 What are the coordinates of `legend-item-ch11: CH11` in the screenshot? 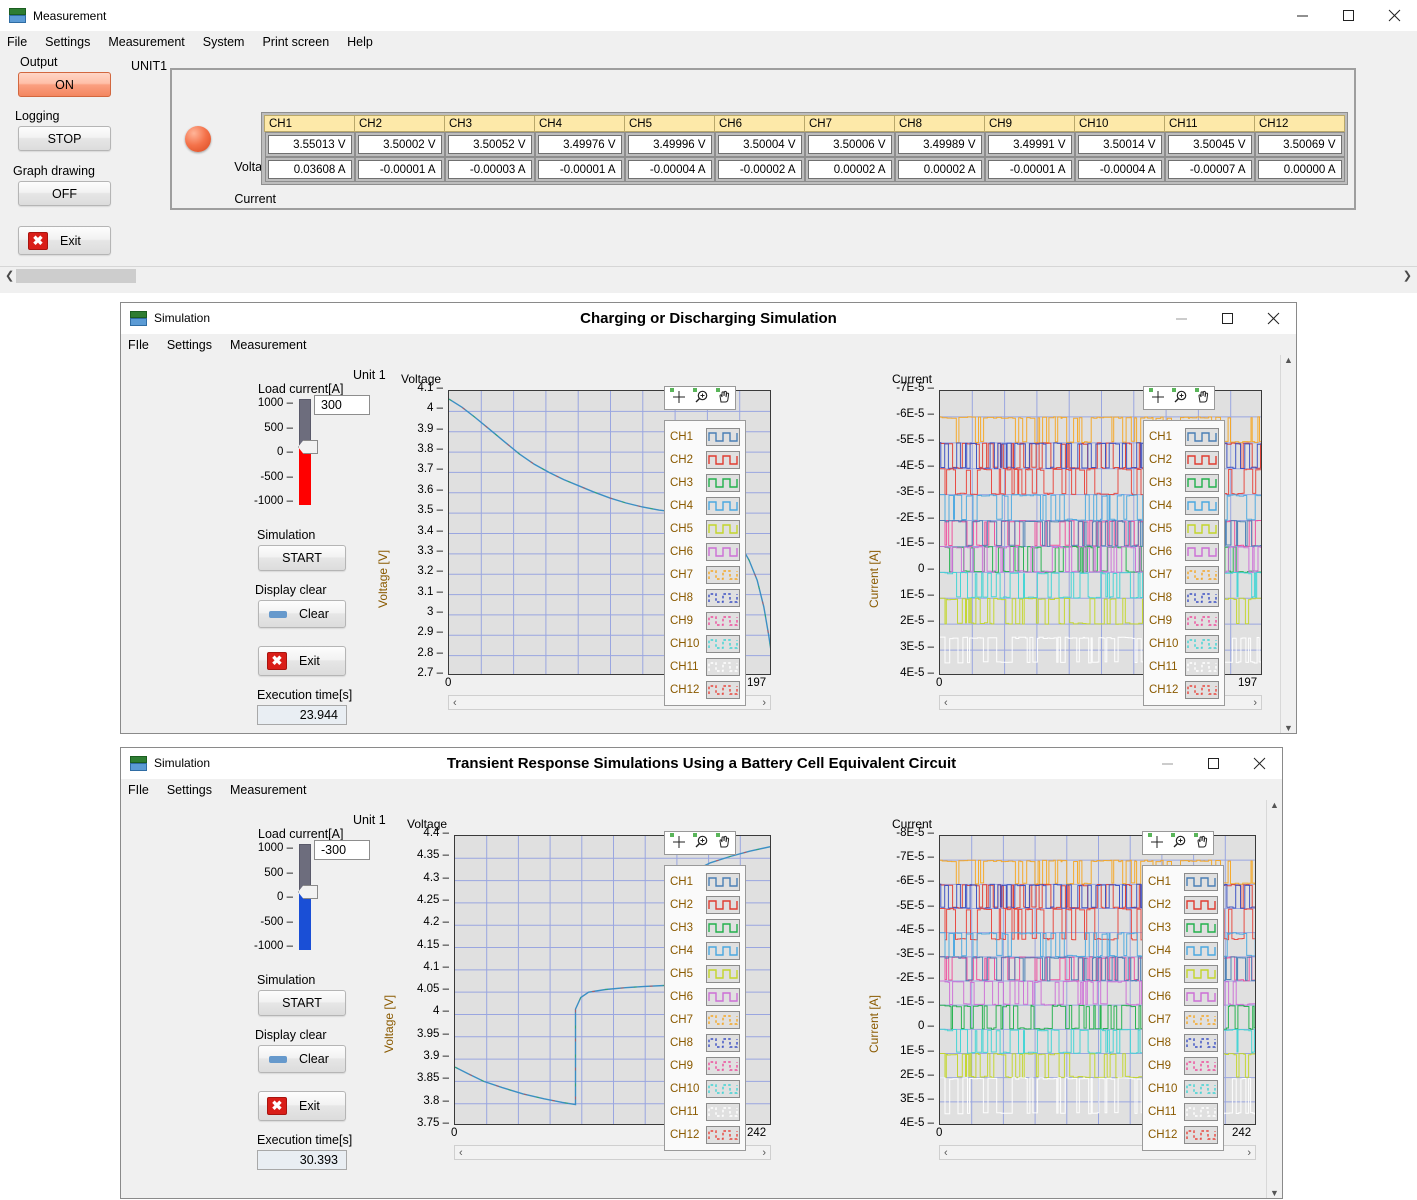 It's located at (1184, 666).